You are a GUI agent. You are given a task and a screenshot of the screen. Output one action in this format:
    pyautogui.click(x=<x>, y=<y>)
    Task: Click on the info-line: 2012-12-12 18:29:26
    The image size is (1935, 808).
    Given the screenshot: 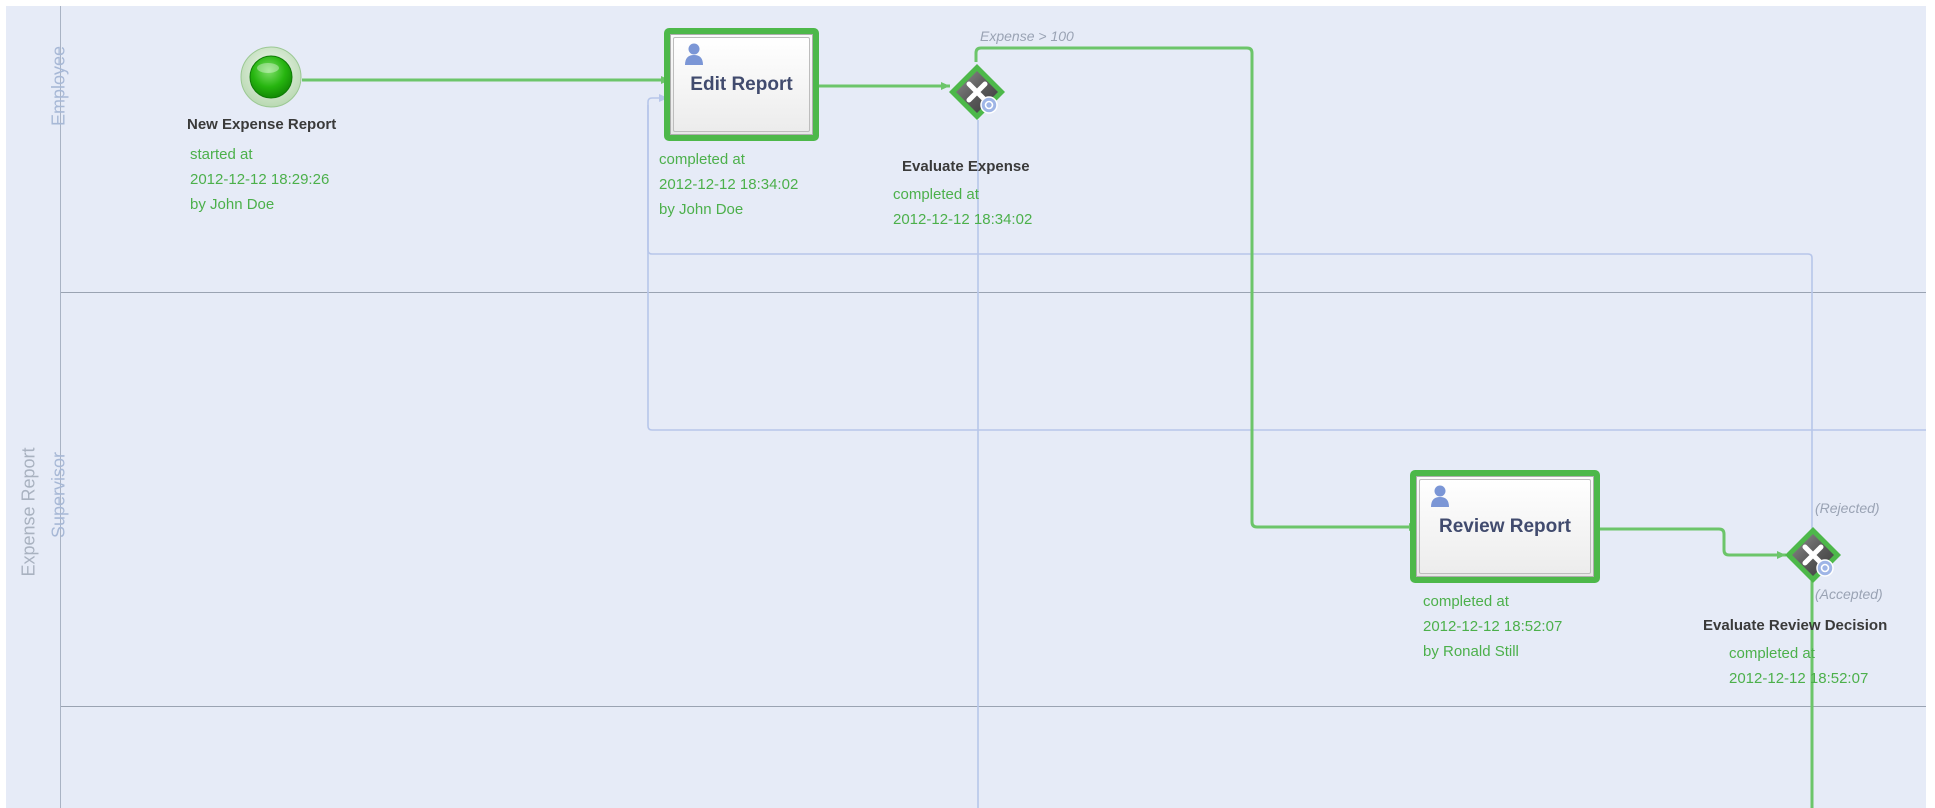 What is the action you would take?
    pyautogui.click(x=260, y=179)
    